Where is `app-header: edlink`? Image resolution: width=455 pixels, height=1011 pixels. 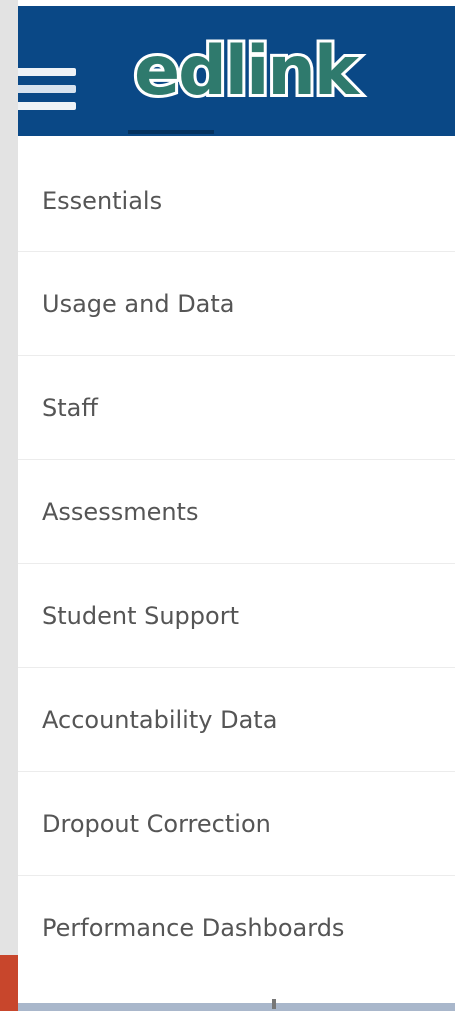 app-header: edlink is located at coordinates (236, 71).